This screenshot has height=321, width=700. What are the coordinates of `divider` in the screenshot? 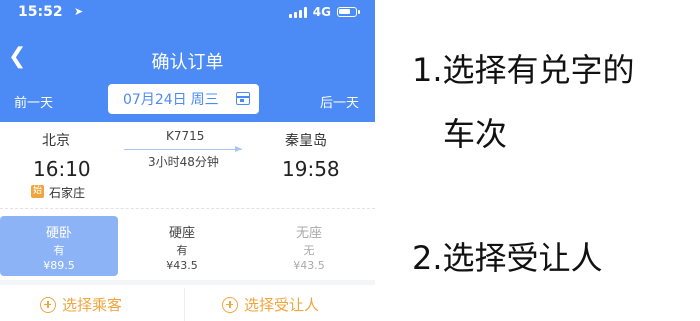 It's located at (187, 208).